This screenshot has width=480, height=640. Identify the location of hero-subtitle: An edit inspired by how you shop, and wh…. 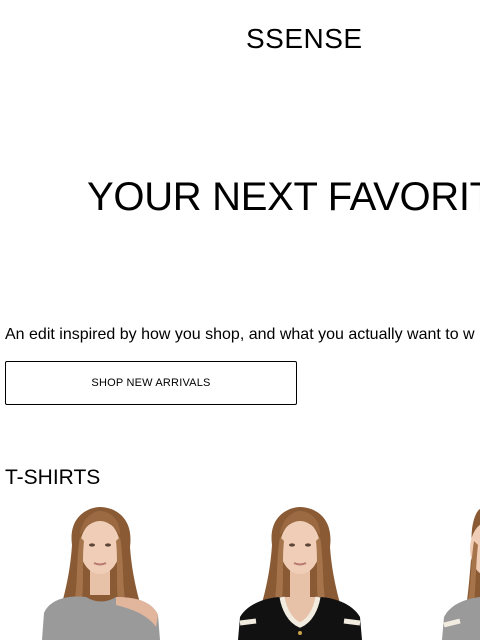
(240, 334).